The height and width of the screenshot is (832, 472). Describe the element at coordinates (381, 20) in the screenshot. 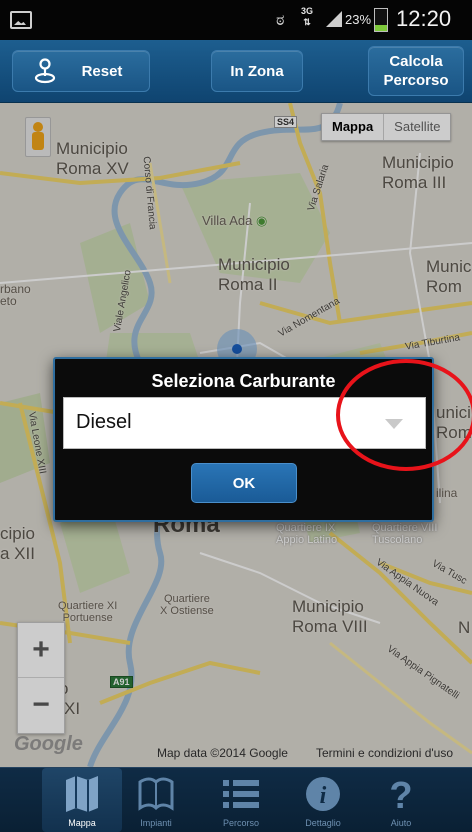

I see `battery-icon` at that location.